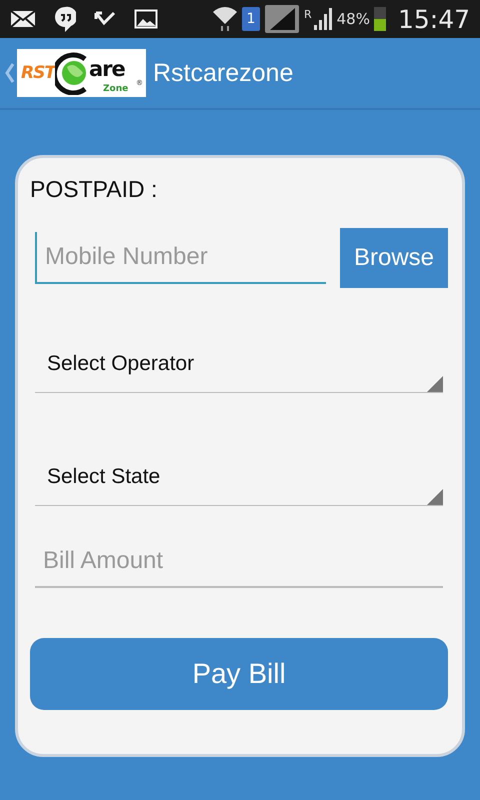 The height and width of the screenshot is (800, 480). Describe the element at coordinates (239, 364) in the screenshot. I see `dropdown: Select Operator` at that location.